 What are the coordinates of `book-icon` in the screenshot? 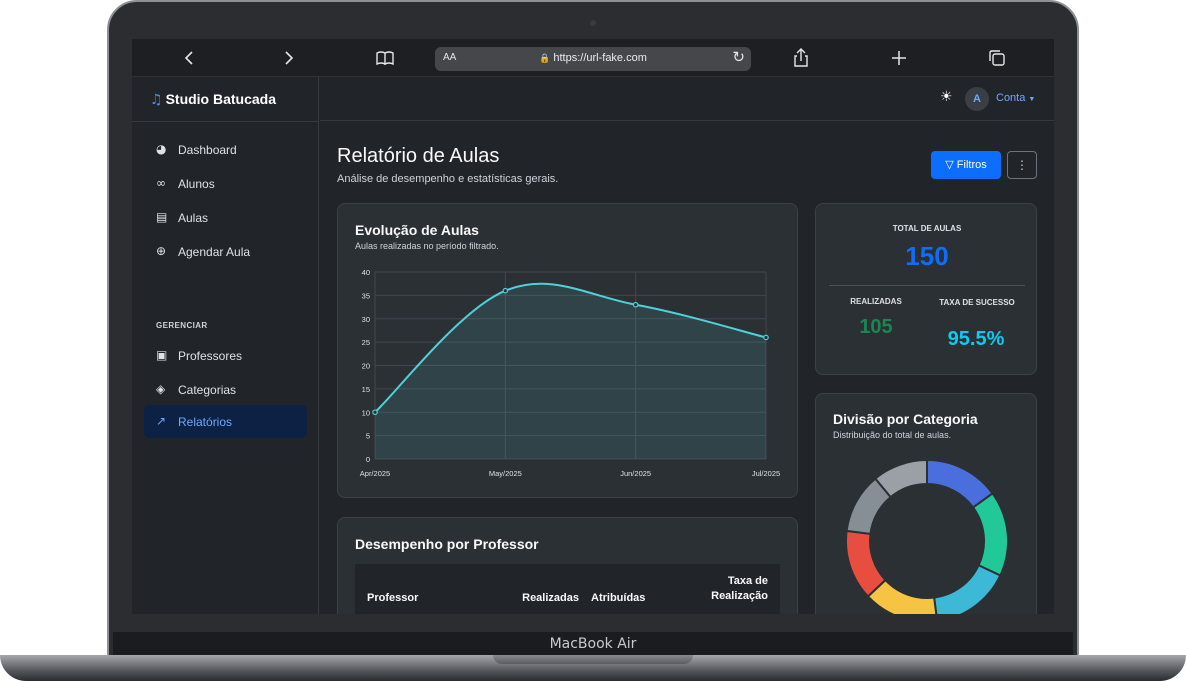 It's located at (385, 58).